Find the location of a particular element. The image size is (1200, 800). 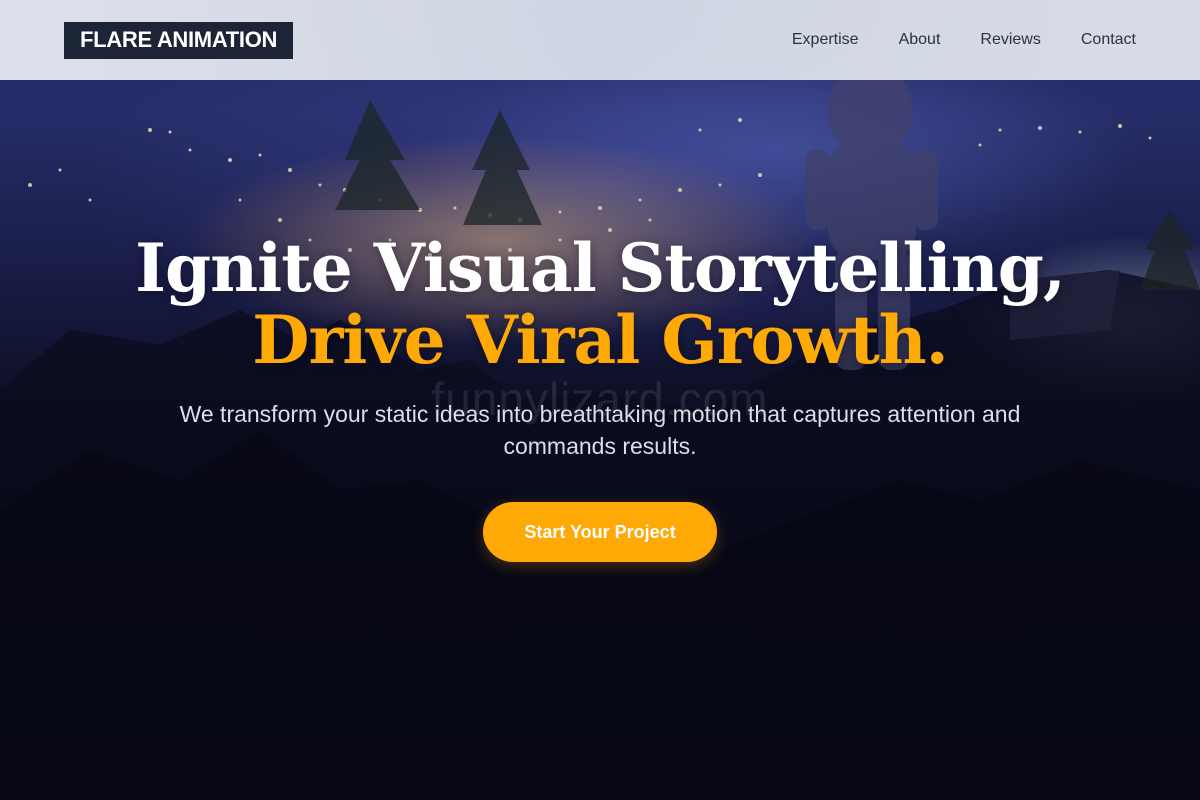

logo: FLARE ANIMATION is located at coordinates (179, 40).